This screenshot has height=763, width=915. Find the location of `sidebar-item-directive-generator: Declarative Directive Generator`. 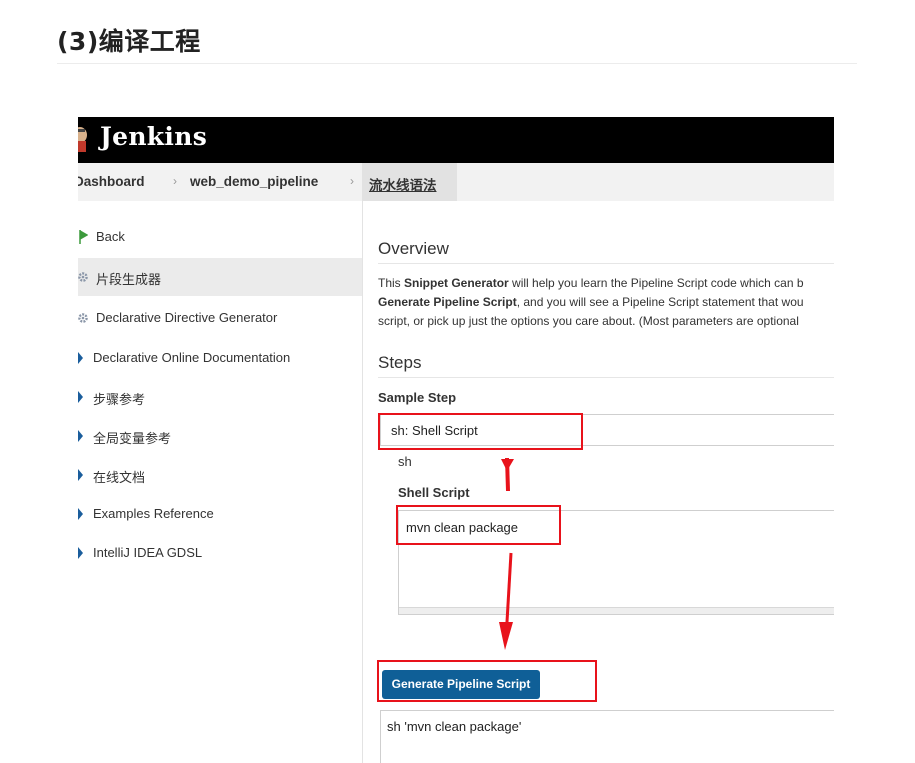

sidebar-item-directive-generator: Declarative Directive Generator is located at coordinates (220, 318).